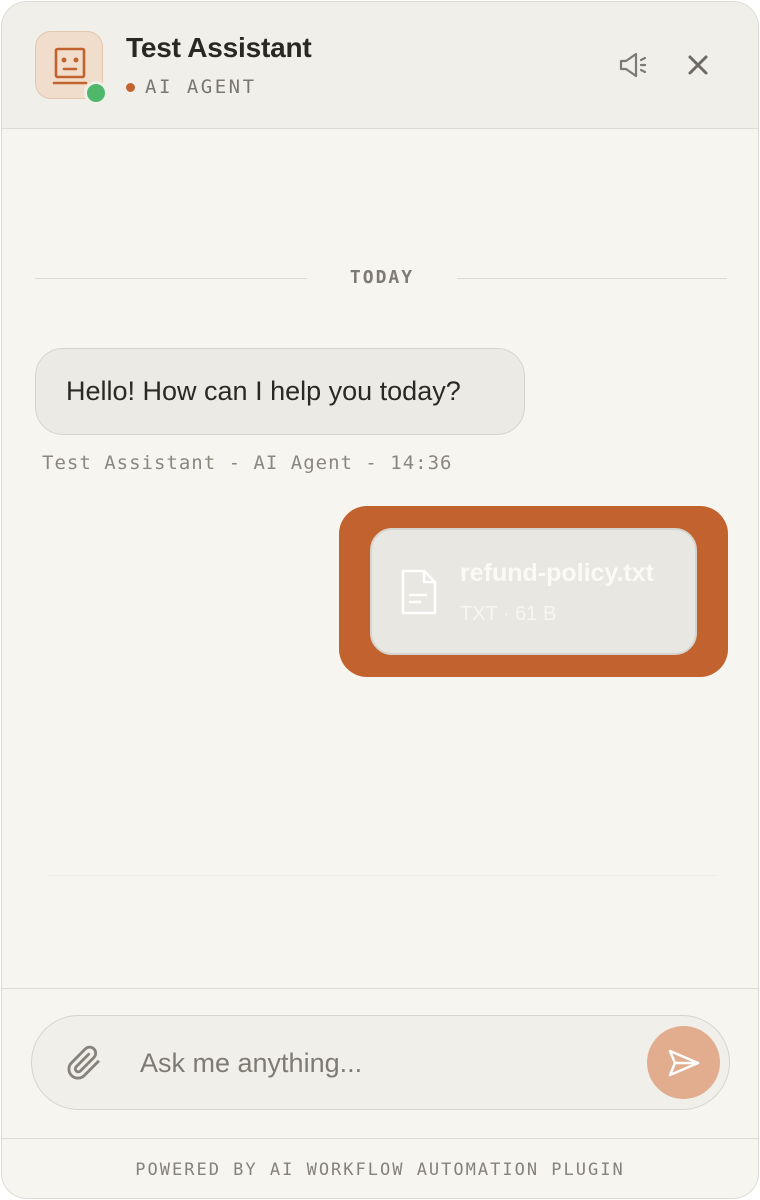 This screenshot has height=1200, width=760. What do you see at coordinates (419, 592) in the screenshot?
I see `document-icon` at bounding box center [419, 592].